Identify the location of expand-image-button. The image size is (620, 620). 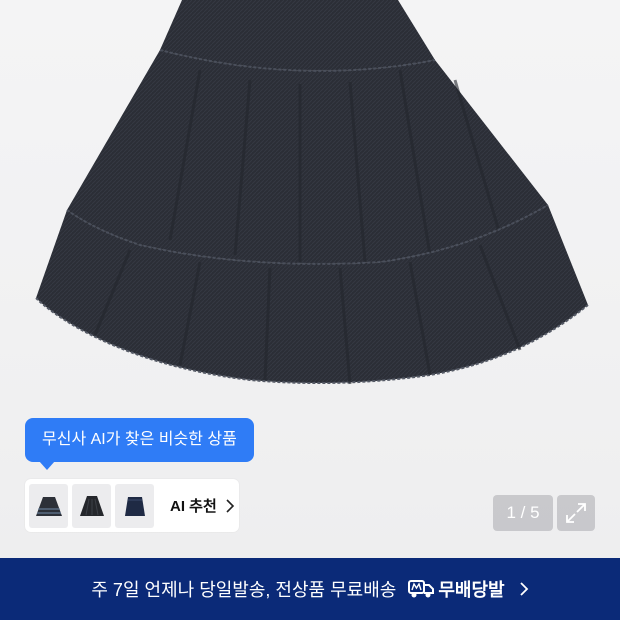
(576, 513).